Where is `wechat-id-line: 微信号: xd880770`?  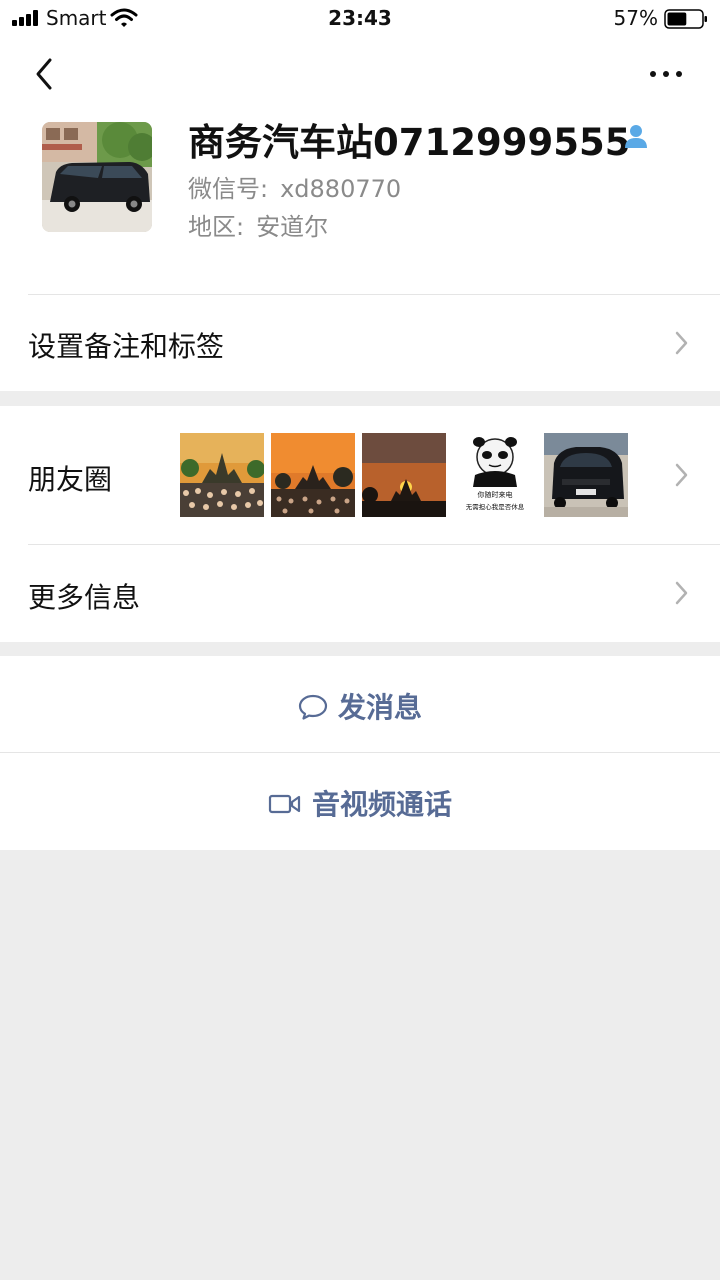
wechat-id-line: 微信号: xd880770 is located at coordinates (294, 186).